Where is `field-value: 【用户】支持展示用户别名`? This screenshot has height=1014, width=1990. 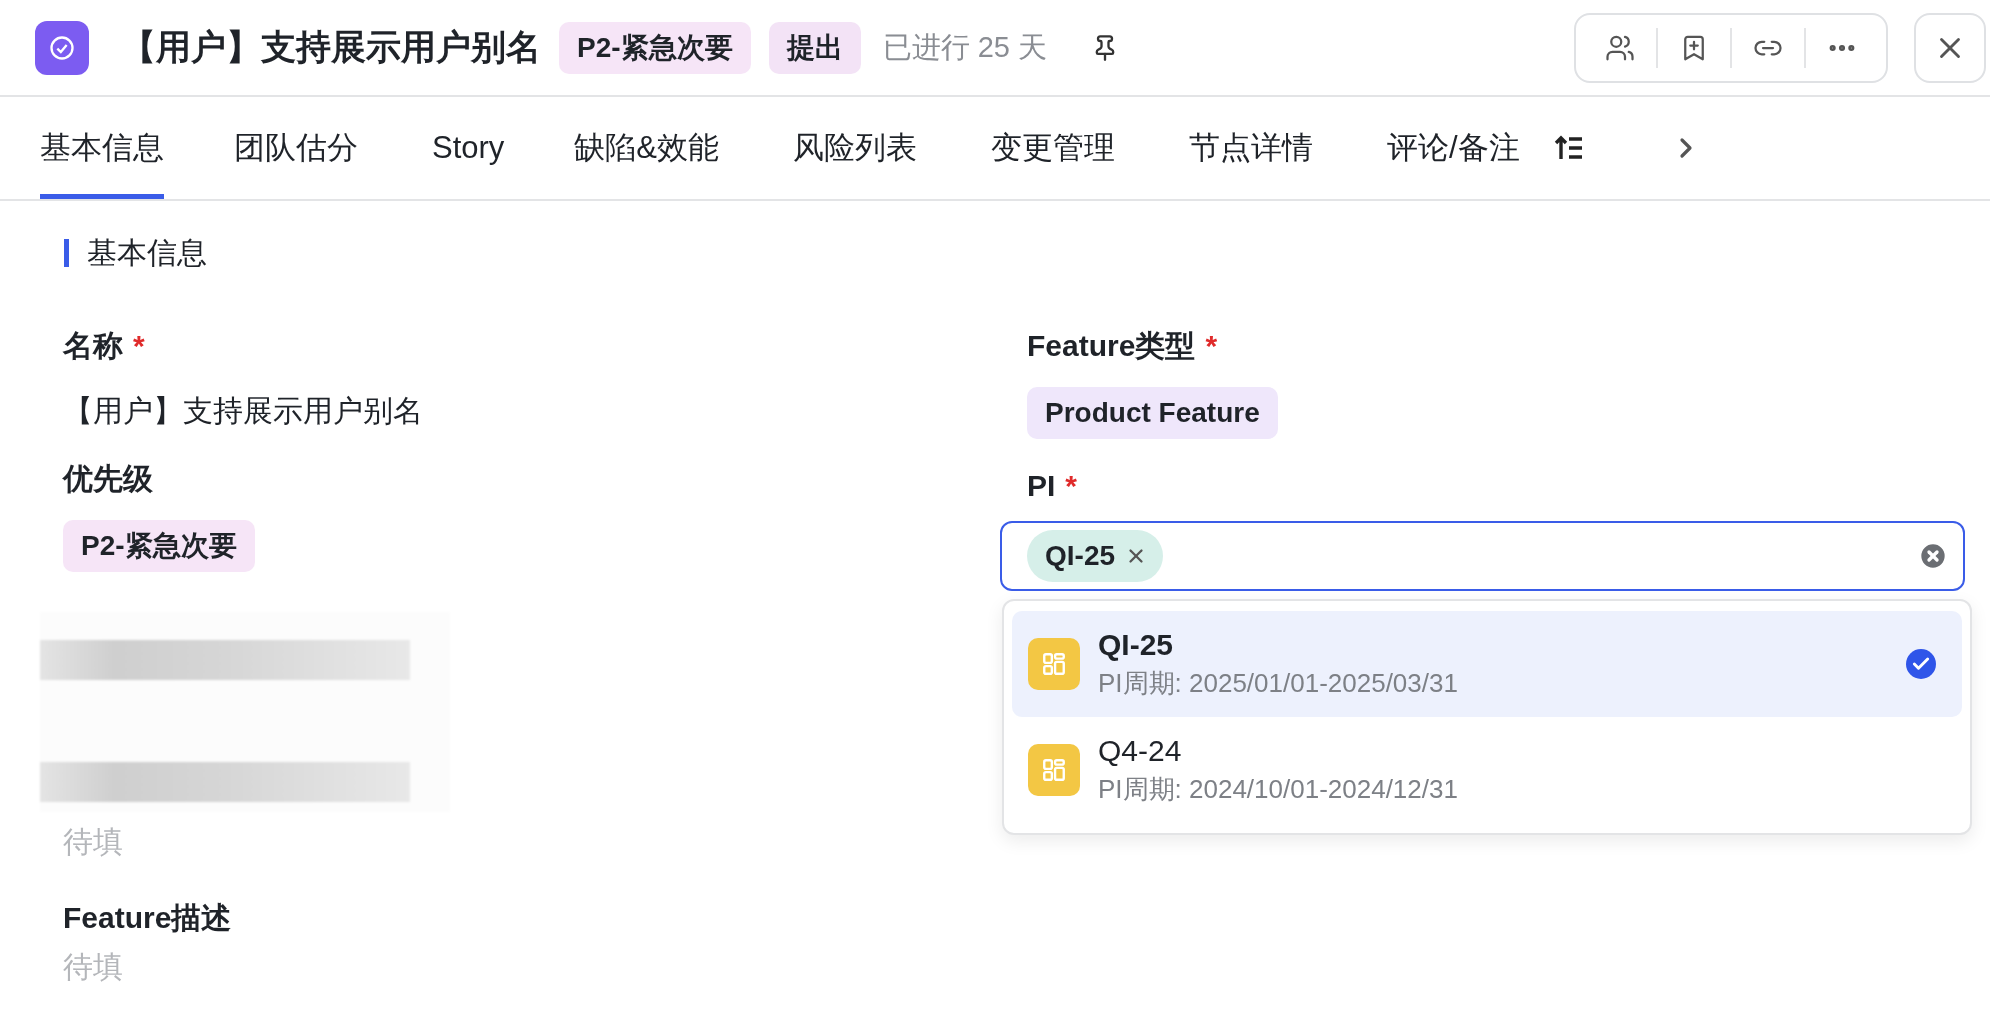
field-value: 【用户】支持展示用户别名 is located at coordinates (243, 411).